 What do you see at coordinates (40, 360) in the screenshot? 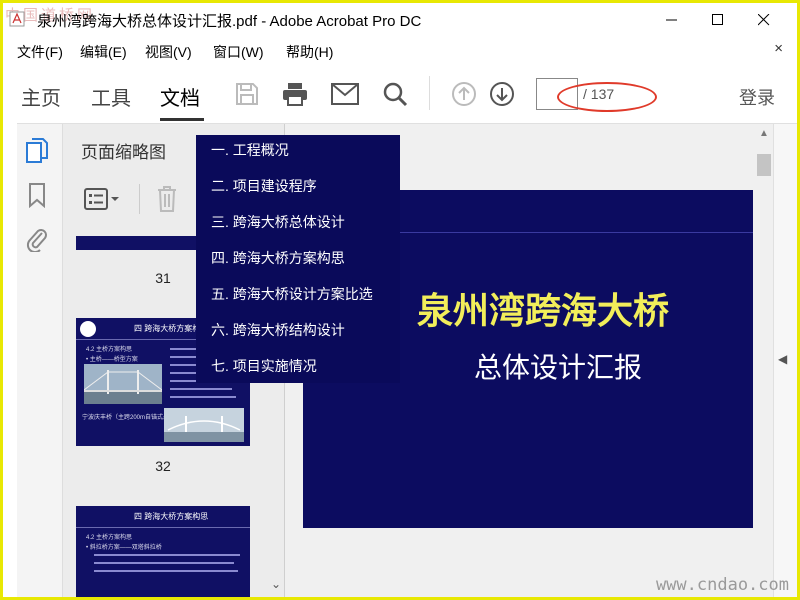
I see `navigation-pane-strip` at bounding box center [40, 360].